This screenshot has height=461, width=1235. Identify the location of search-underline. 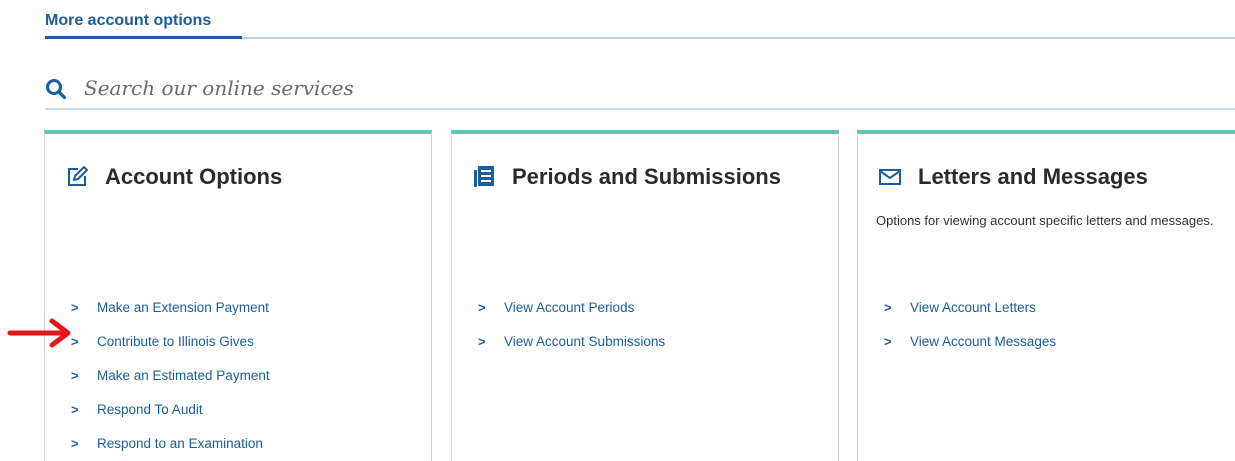
(640, 109).